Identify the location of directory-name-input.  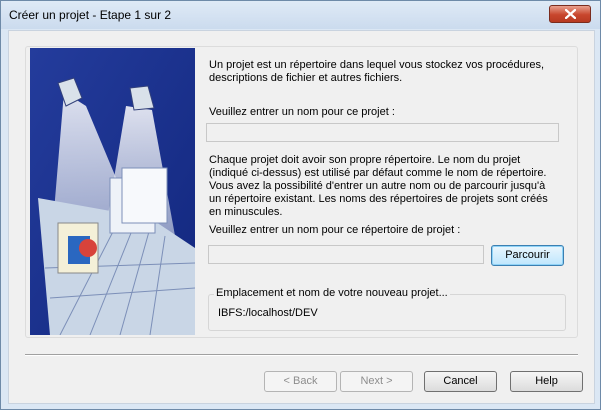
(346, 254).